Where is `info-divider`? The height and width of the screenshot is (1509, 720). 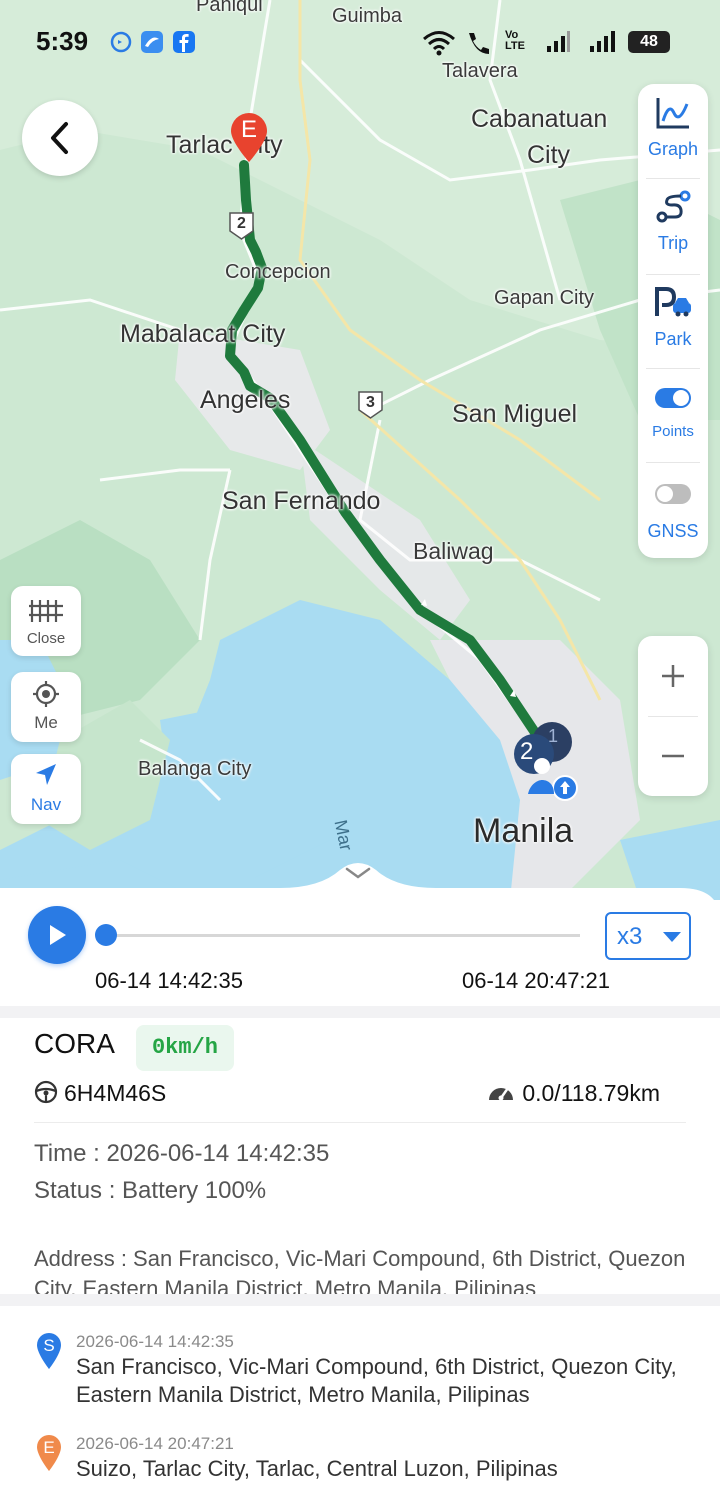
info-divider is located at coordinates (360, 1122).